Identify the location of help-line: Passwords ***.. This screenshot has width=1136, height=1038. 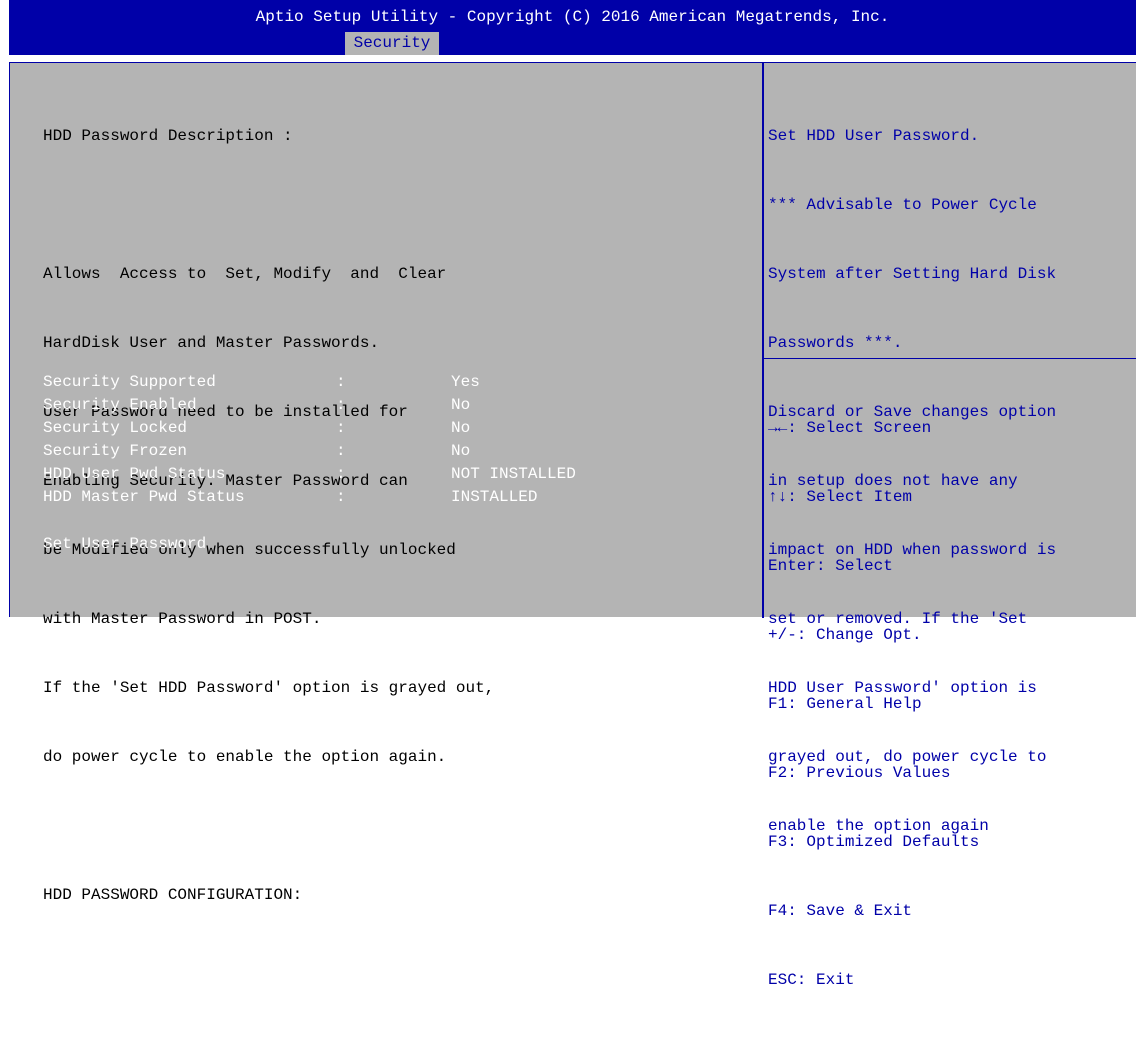
(835, 343).